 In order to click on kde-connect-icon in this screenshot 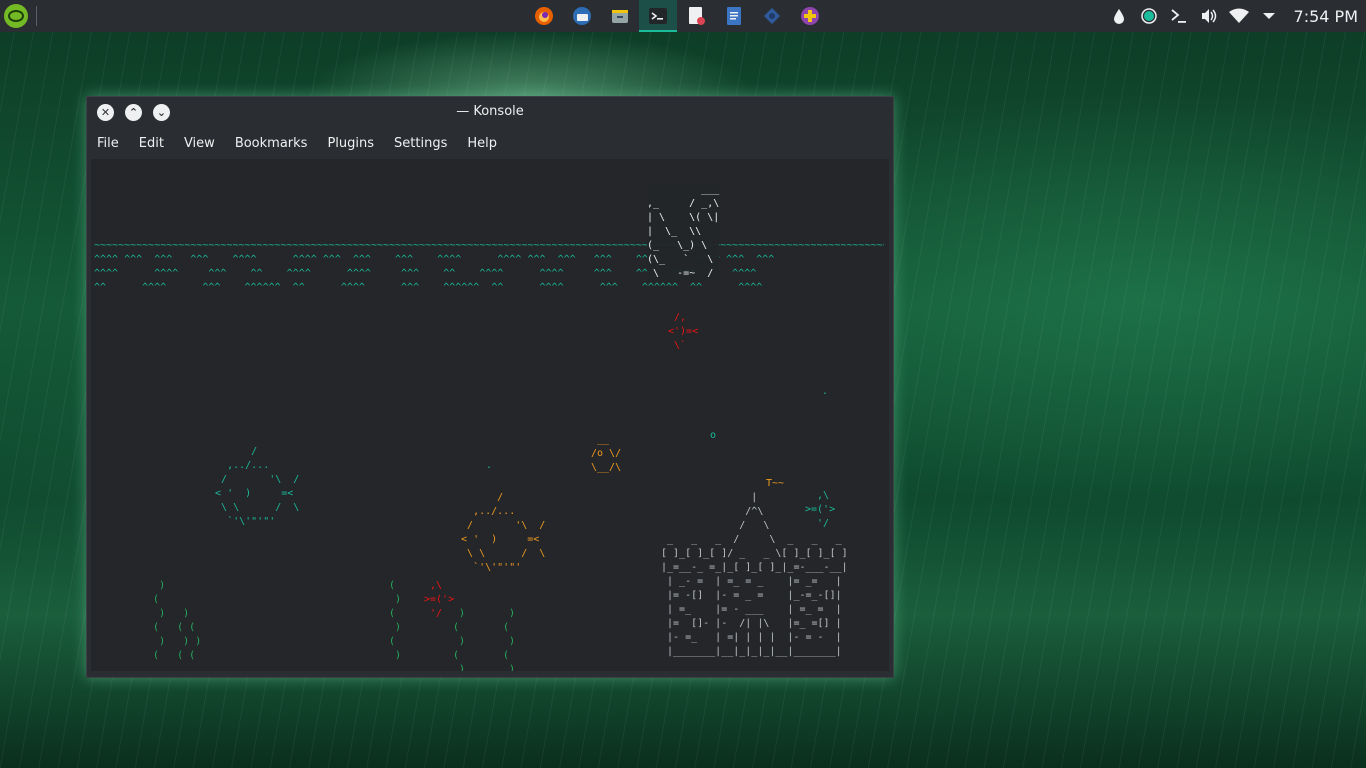, I will do `click(772, 16)`.